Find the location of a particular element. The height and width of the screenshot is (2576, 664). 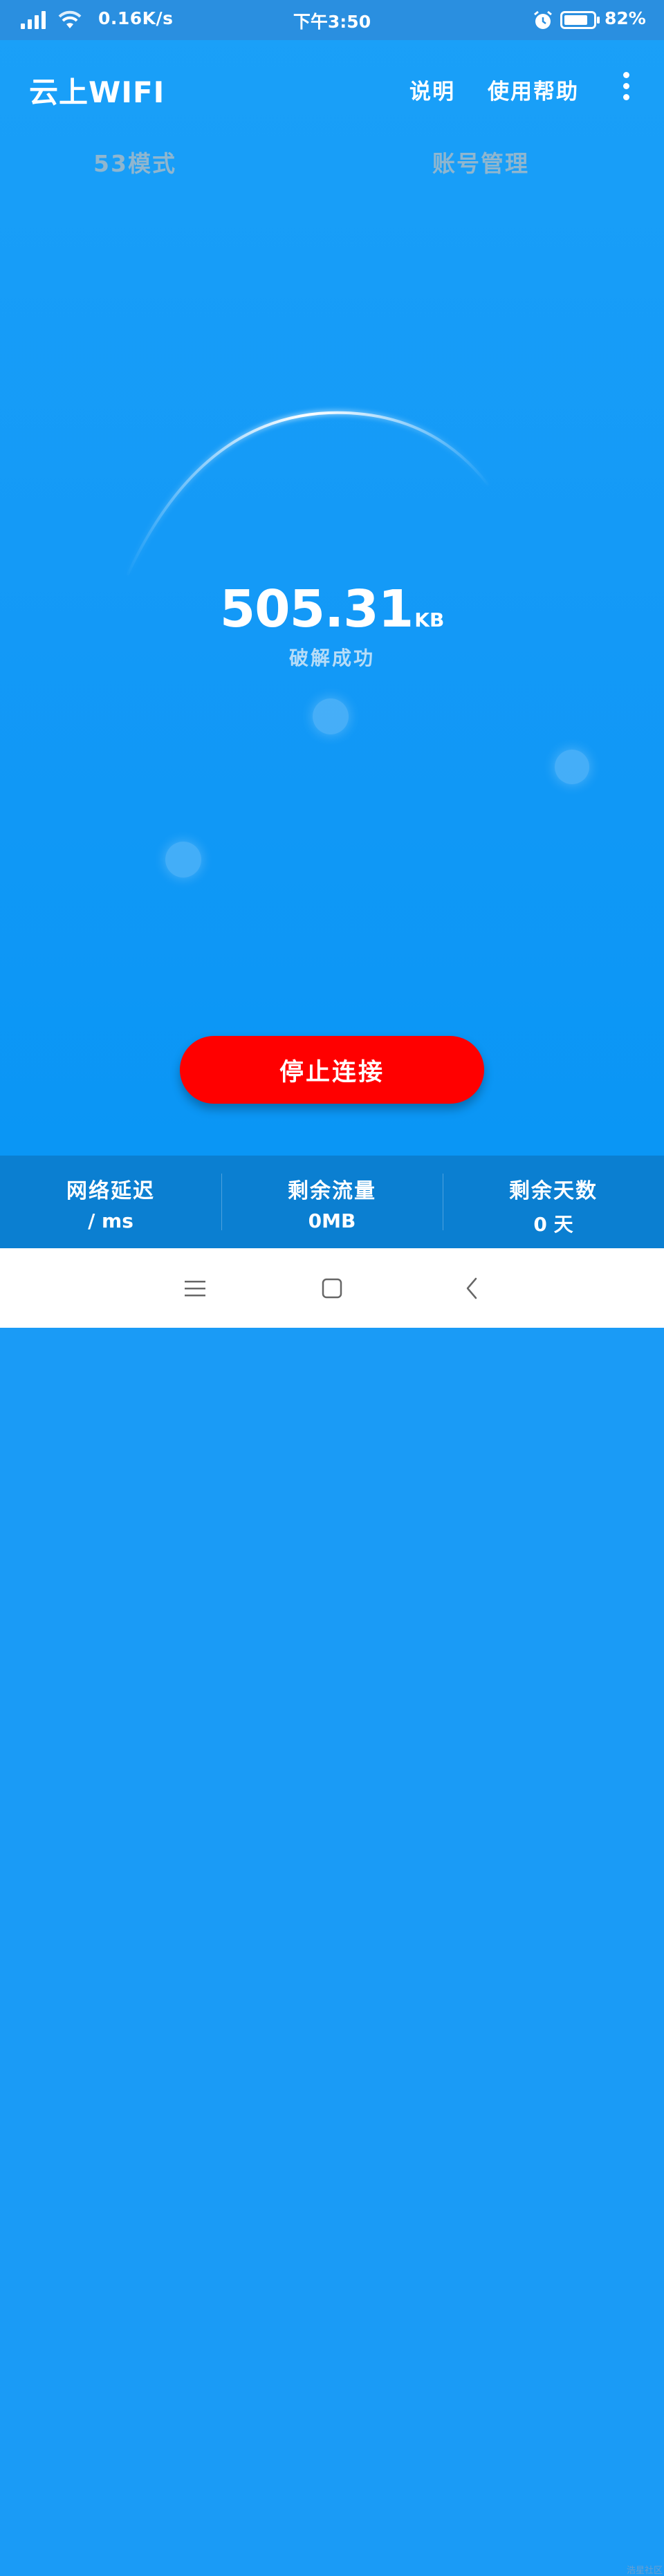

stat-remaining-data: 剩余流量 0MB is located at coordinates (332, 1202).